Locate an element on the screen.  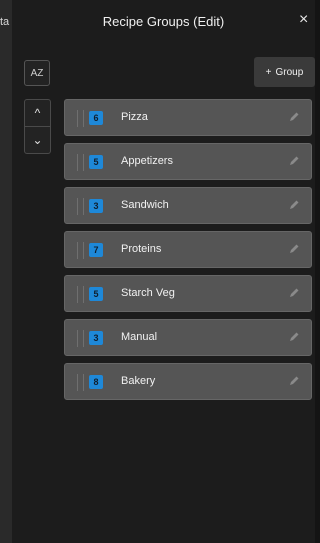
list-item: 3 Sandwich is located at coordinates (188, 205).